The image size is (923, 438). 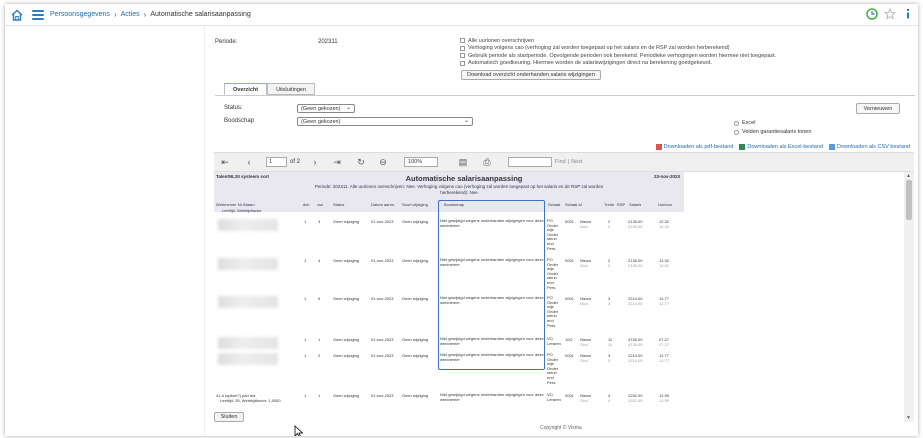 I want to click on tab-uitsluitingen: Uitsluitingen, so click(x=291, y=89).